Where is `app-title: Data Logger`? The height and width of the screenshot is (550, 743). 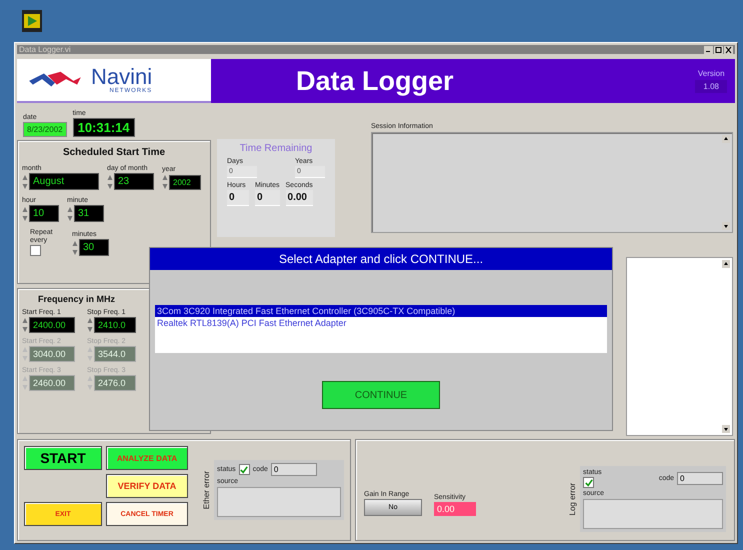
app-title: Data Logger is located at coordinates (375, 81).